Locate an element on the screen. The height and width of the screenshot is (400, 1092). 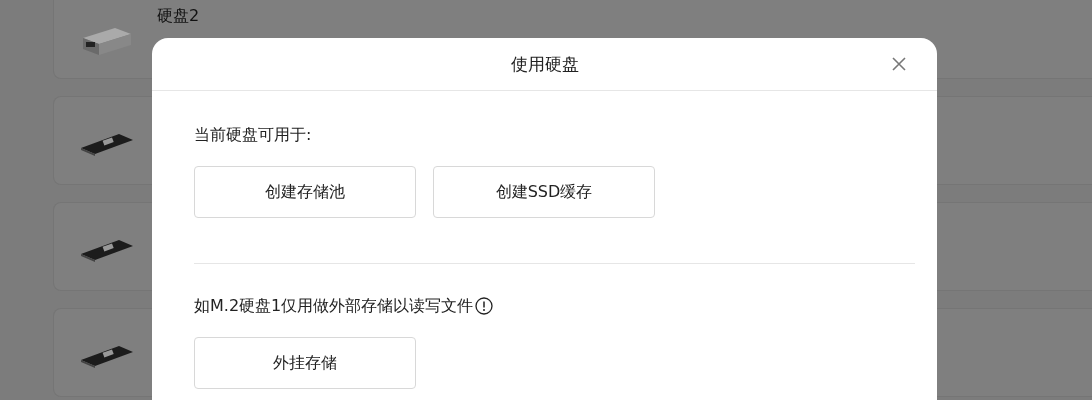
info-icon is located at coordinates (484, 306).